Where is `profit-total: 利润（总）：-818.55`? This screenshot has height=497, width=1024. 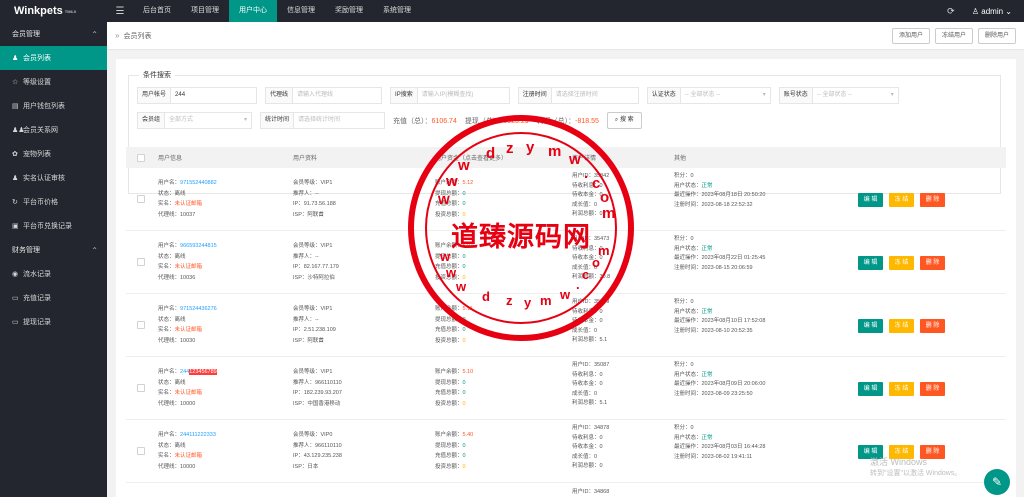 profit-total: 利润（总）：-818.55 is located at coordinates (567, 121).